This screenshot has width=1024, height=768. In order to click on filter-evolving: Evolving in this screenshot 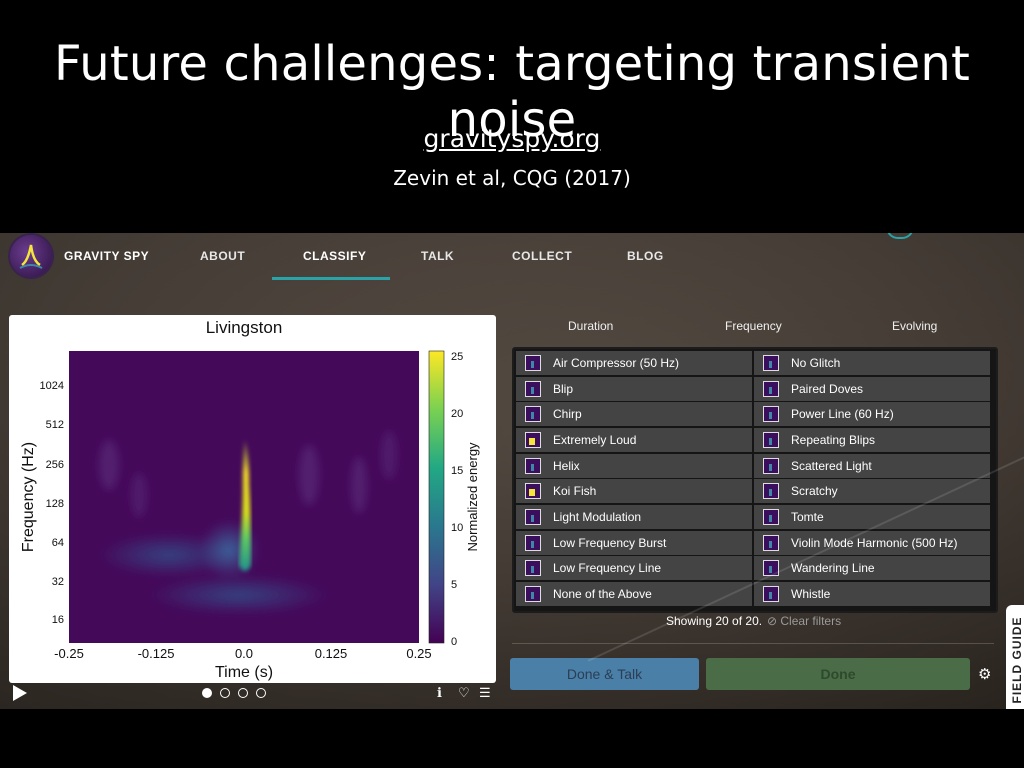, I will do `click(914, 326)`.